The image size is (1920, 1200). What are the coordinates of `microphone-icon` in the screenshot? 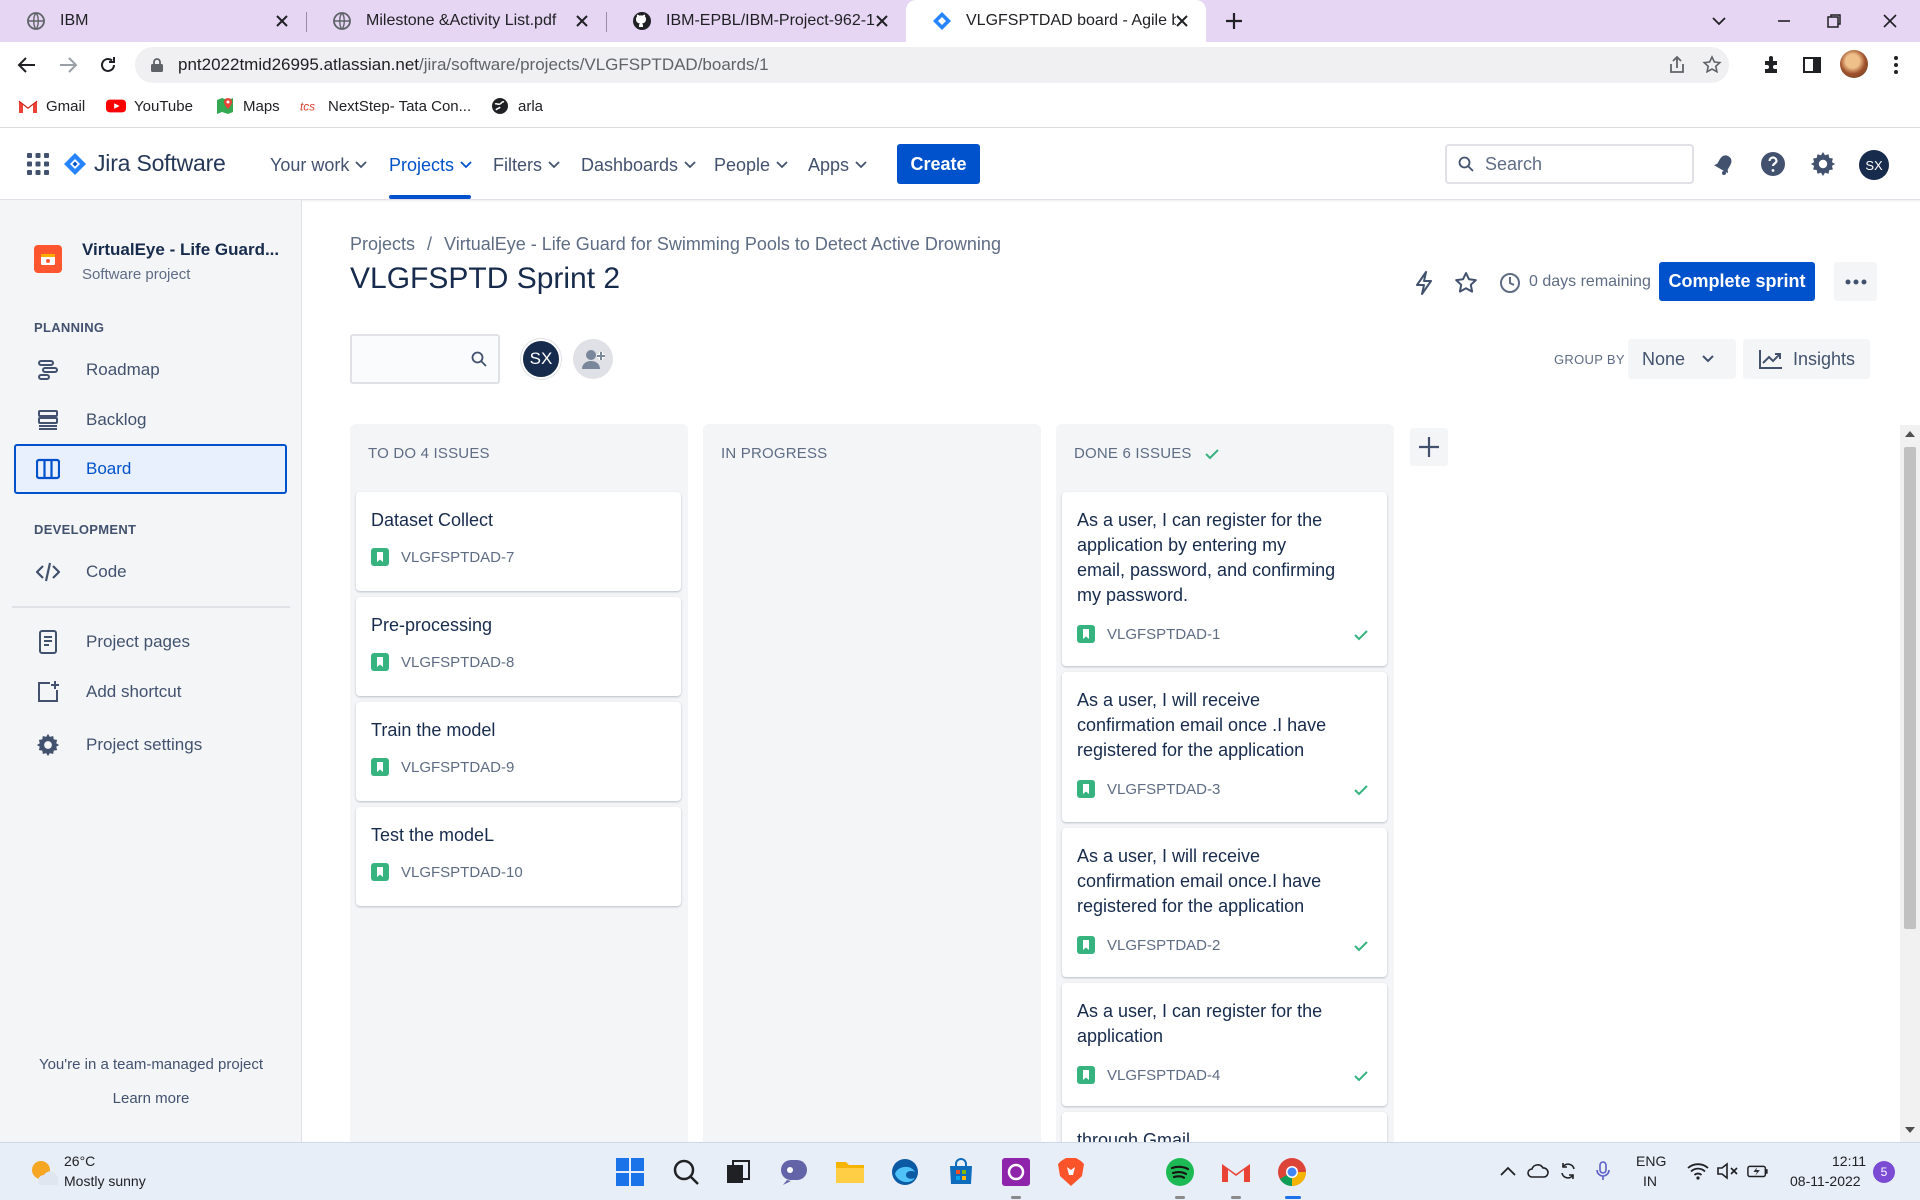 It's located at (1603, 1171).